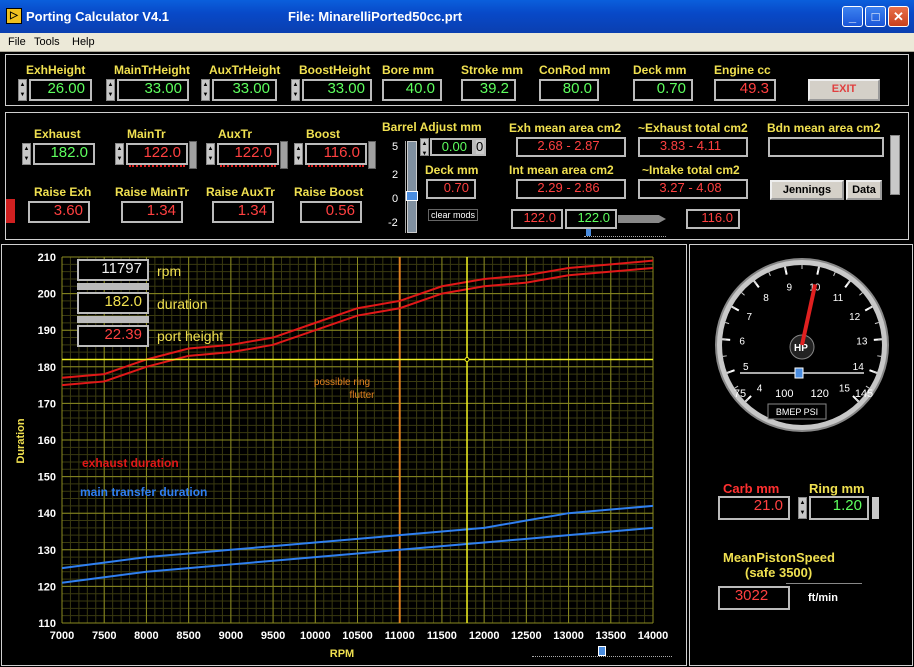 This screenshot has height=667, width=914. What do you see at coordinates (412, 187) in the screenshot?
I see `barrel-slider-track` at bounding box center [412, 187].